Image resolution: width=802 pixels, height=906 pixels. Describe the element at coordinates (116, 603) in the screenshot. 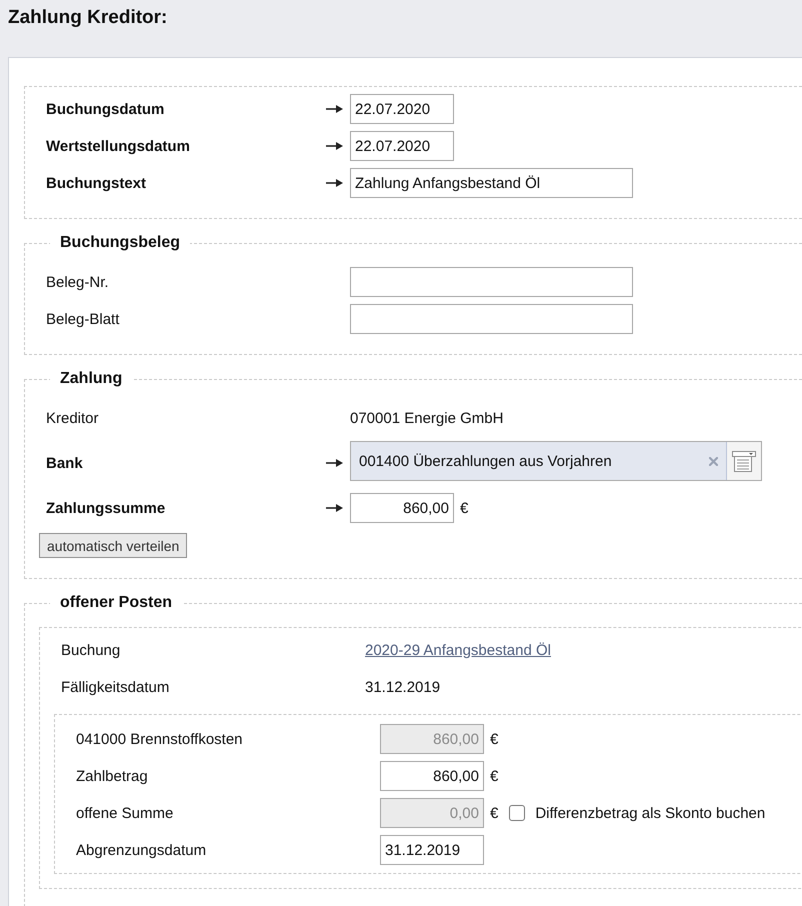

I see `section-legend: offener Posten` at that location.